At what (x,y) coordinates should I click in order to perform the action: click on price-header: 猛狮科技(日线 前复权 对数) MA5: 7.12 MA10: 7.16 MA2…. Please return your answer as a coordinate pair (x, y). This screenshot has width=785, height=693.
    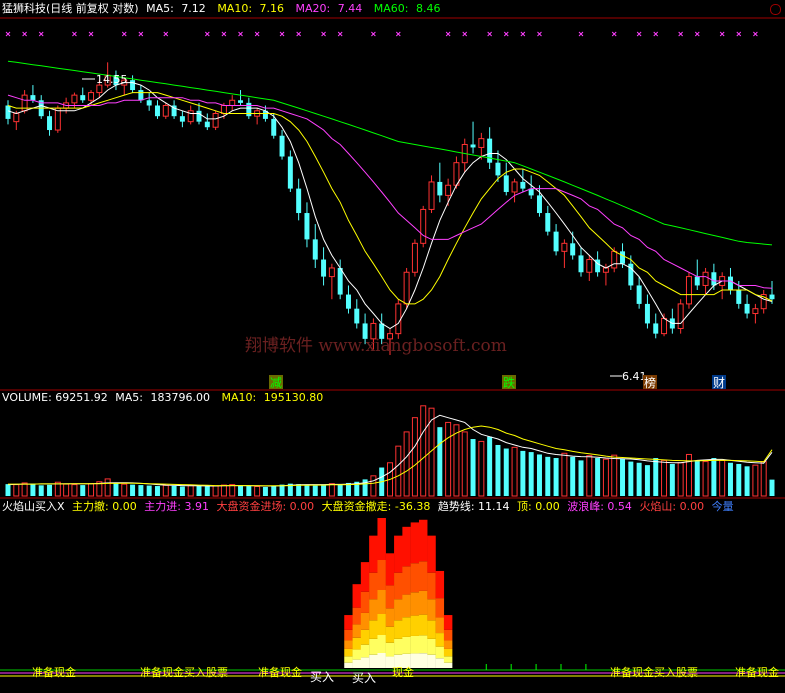
    Looking at the image, I should click on (225, 9).